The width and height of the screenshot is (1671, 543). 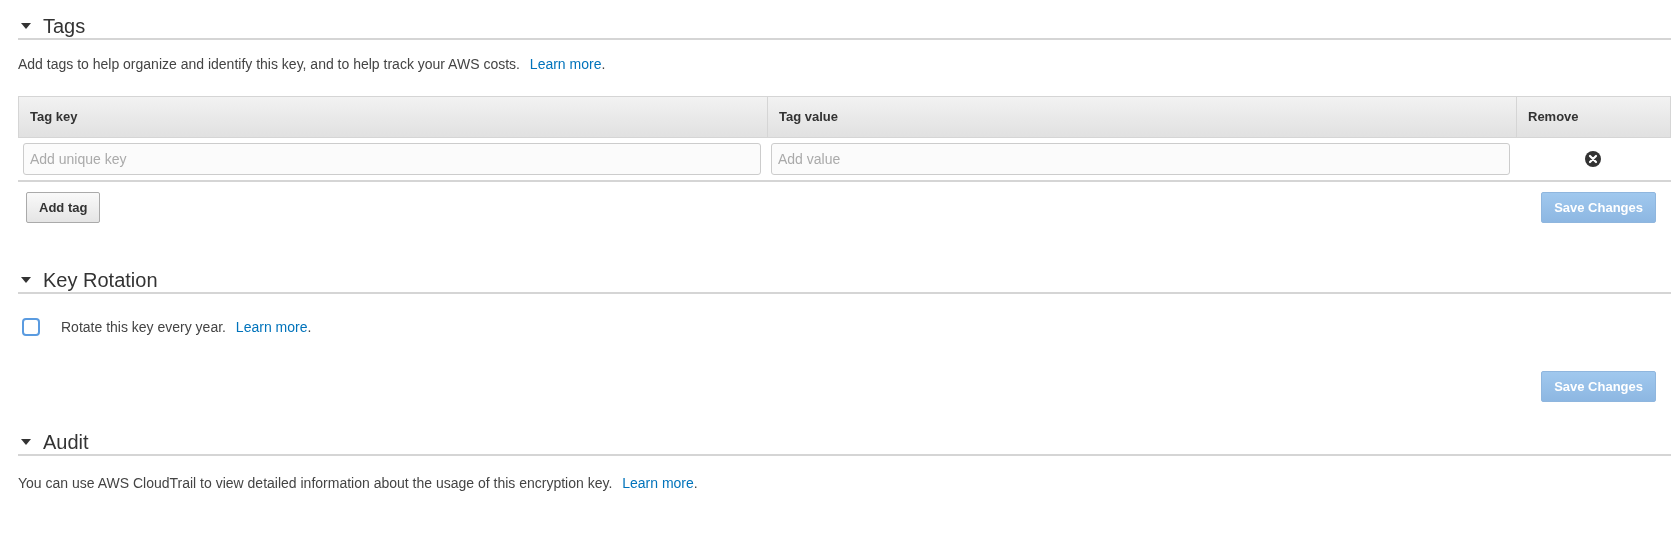 What do you see at coordinates (358, 483) in the screenshot?
I see `audit-description: You can use AWS CloudTrail to view detailed information about the usage of this encryption key. Learn more.` at bounding box center [358, 483].